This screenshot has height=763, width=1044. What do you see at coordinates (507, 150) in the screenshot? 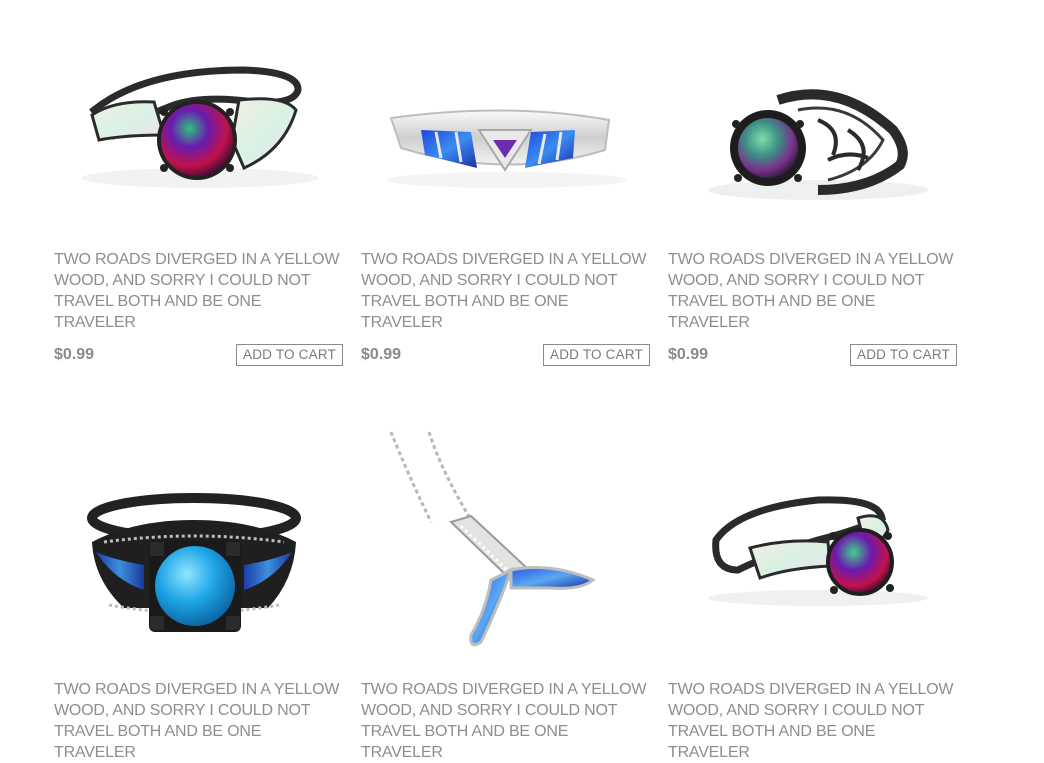
I see `product-image-opal-bangle` at bounding box center [507, 150].